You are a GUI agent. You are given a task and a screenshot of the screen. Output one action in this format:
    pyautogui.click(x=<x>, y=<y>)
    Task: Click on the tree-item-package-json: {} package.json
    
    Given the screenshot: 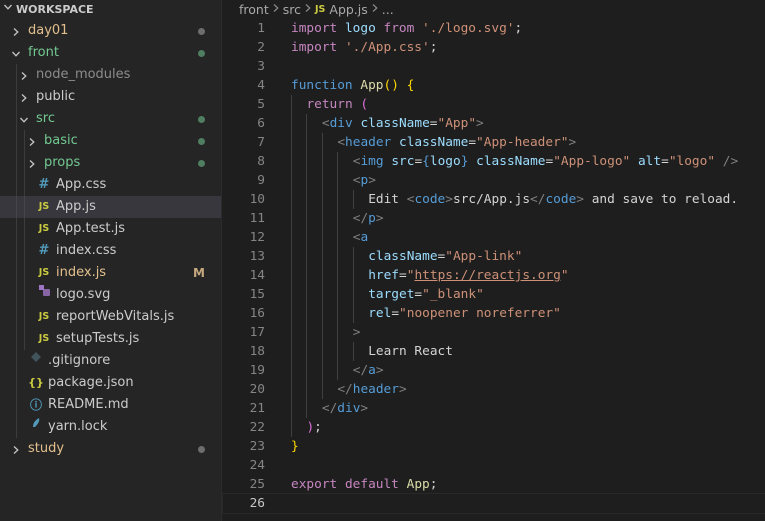 What is the action you would take?
    pyautogui.click(x=110, y=383)
    